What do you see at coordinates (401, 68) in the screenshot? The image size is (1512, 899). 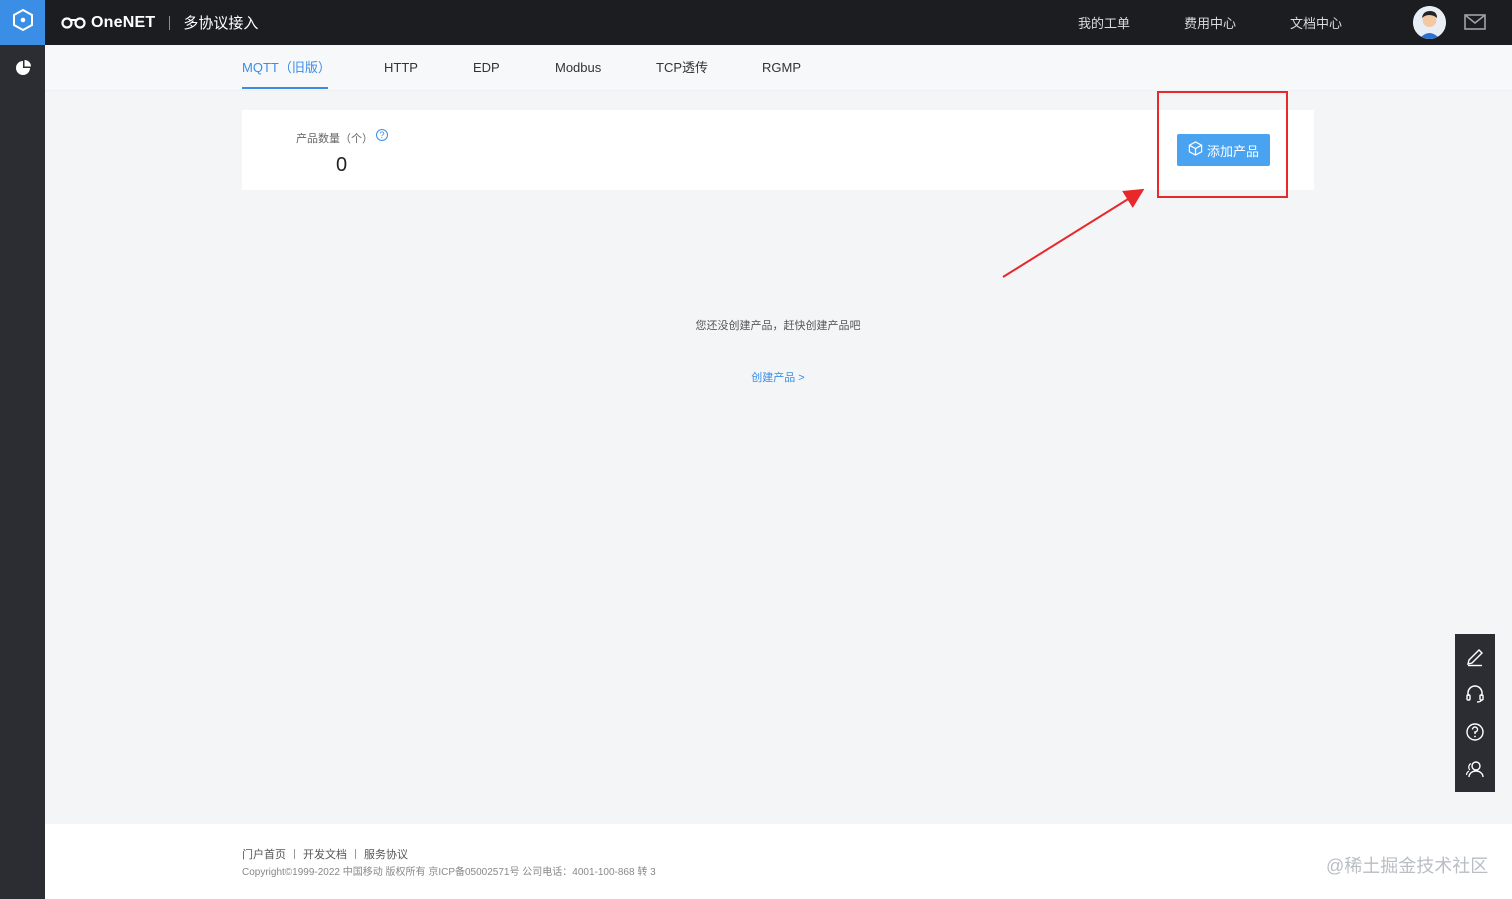 I see `tab-http: HTTP` at bounding box center [401, 68].